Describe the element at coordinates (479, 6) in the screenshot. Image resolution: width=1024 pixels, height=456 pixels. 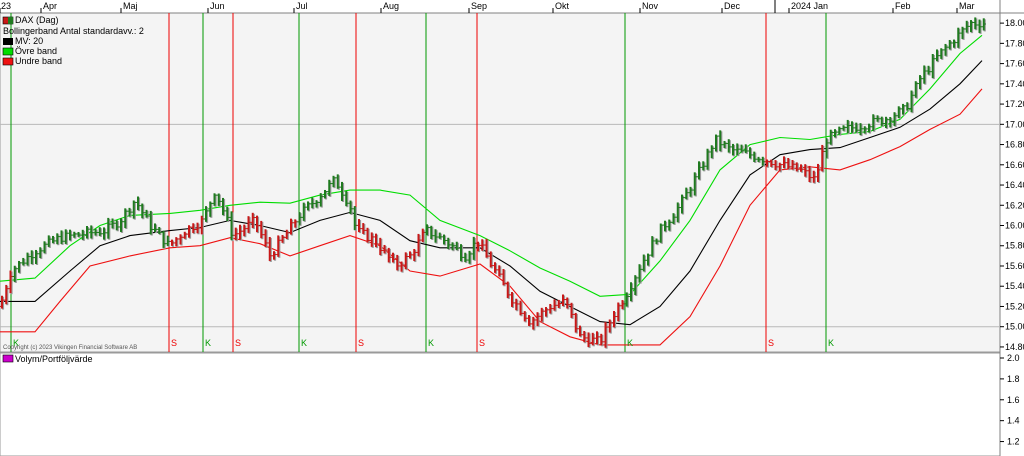
I see `month-label: Sep` at that location.